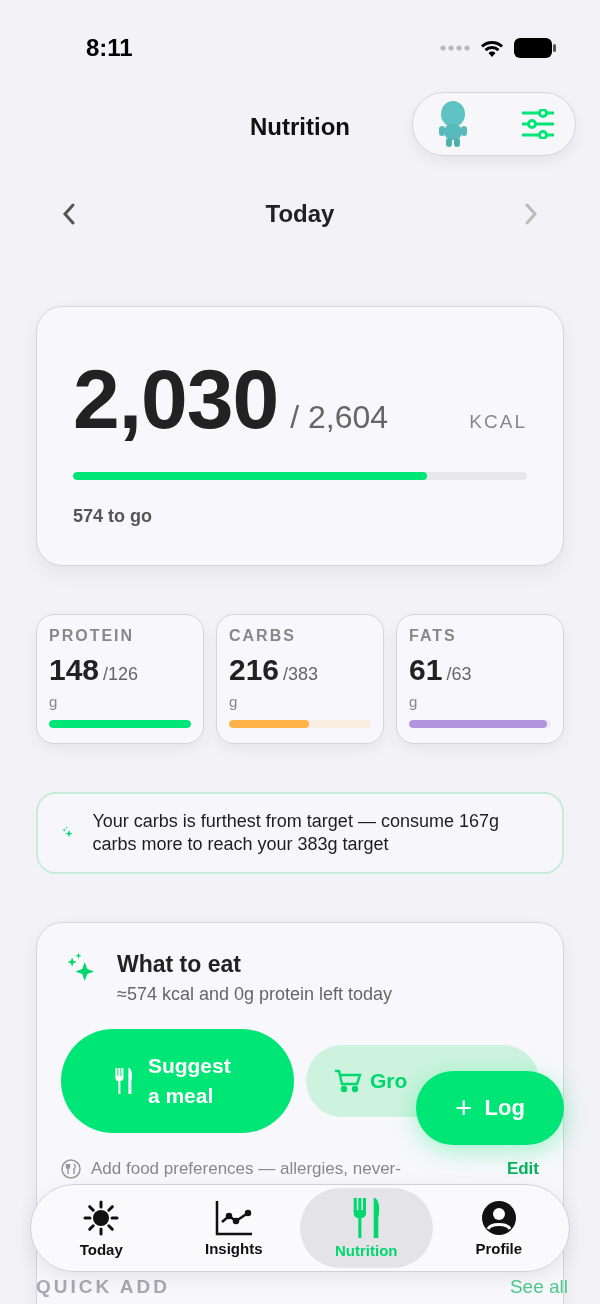 The width and height of the screenshot is (600, 1304). Describe the element at coordinates (254, 670) in the screenshot. I see `macro-value: 216` at that location.